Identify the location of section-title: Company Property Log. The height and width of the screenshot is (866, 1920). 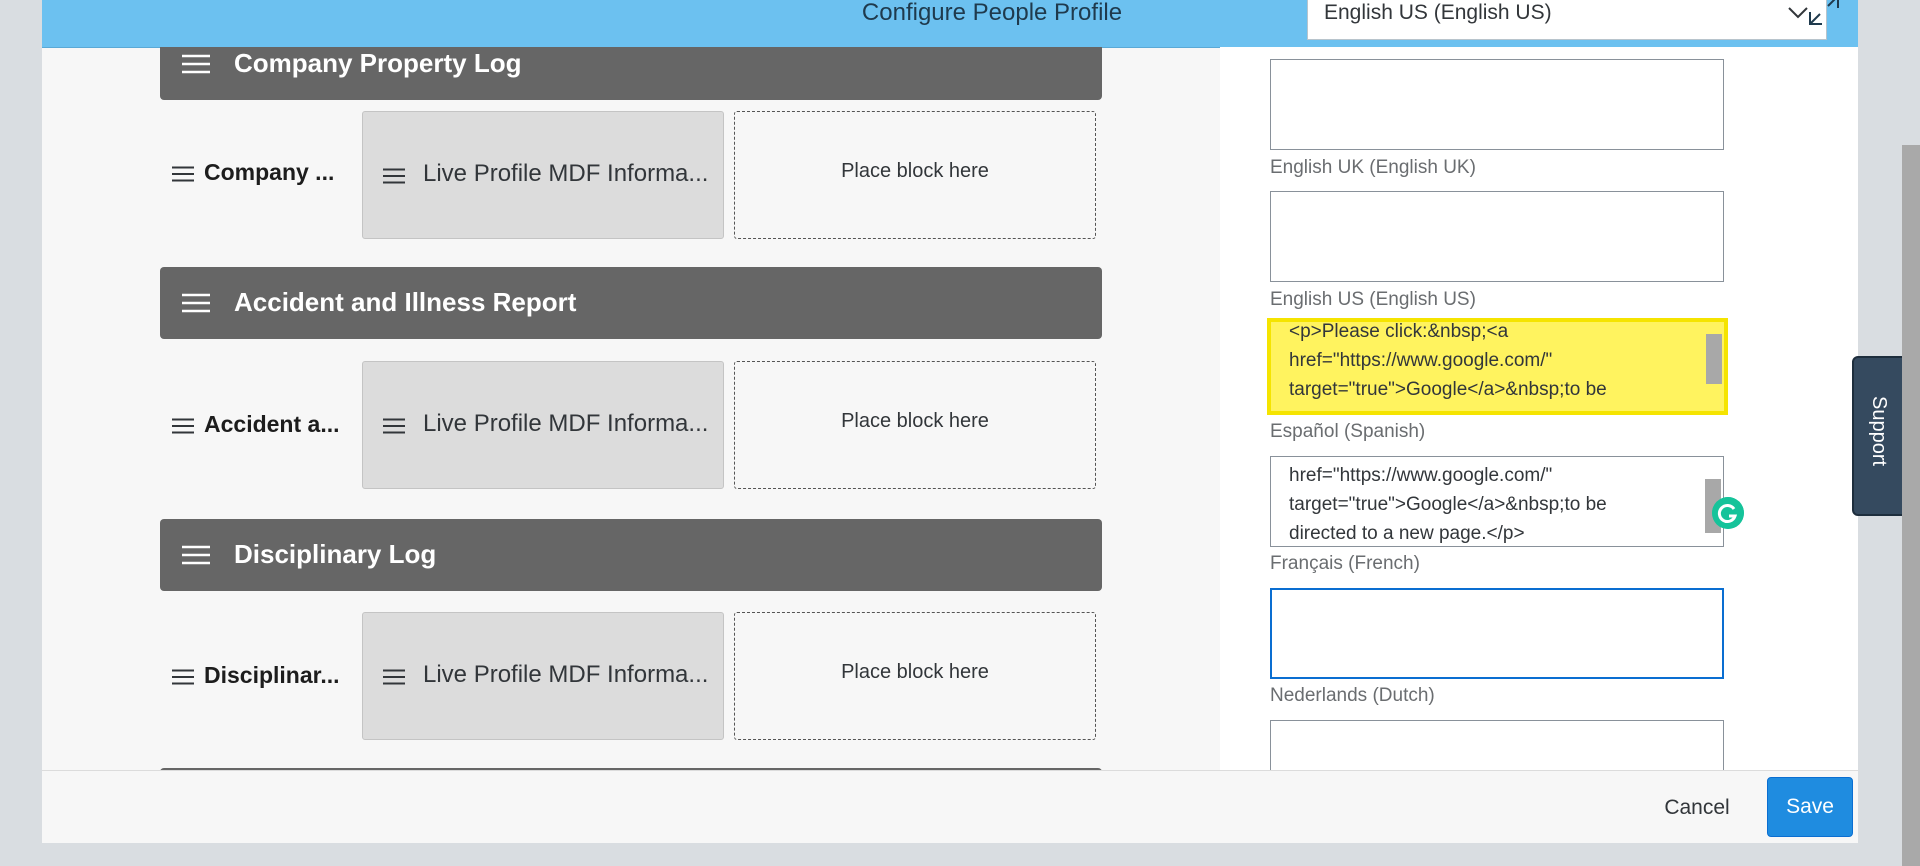
(378, 63).